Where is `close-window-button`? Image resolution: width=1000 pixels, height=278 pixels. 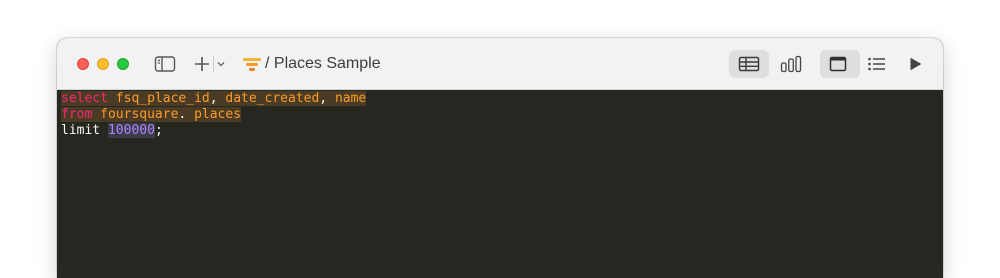
close-window-button is located at coordinates (83, 64).